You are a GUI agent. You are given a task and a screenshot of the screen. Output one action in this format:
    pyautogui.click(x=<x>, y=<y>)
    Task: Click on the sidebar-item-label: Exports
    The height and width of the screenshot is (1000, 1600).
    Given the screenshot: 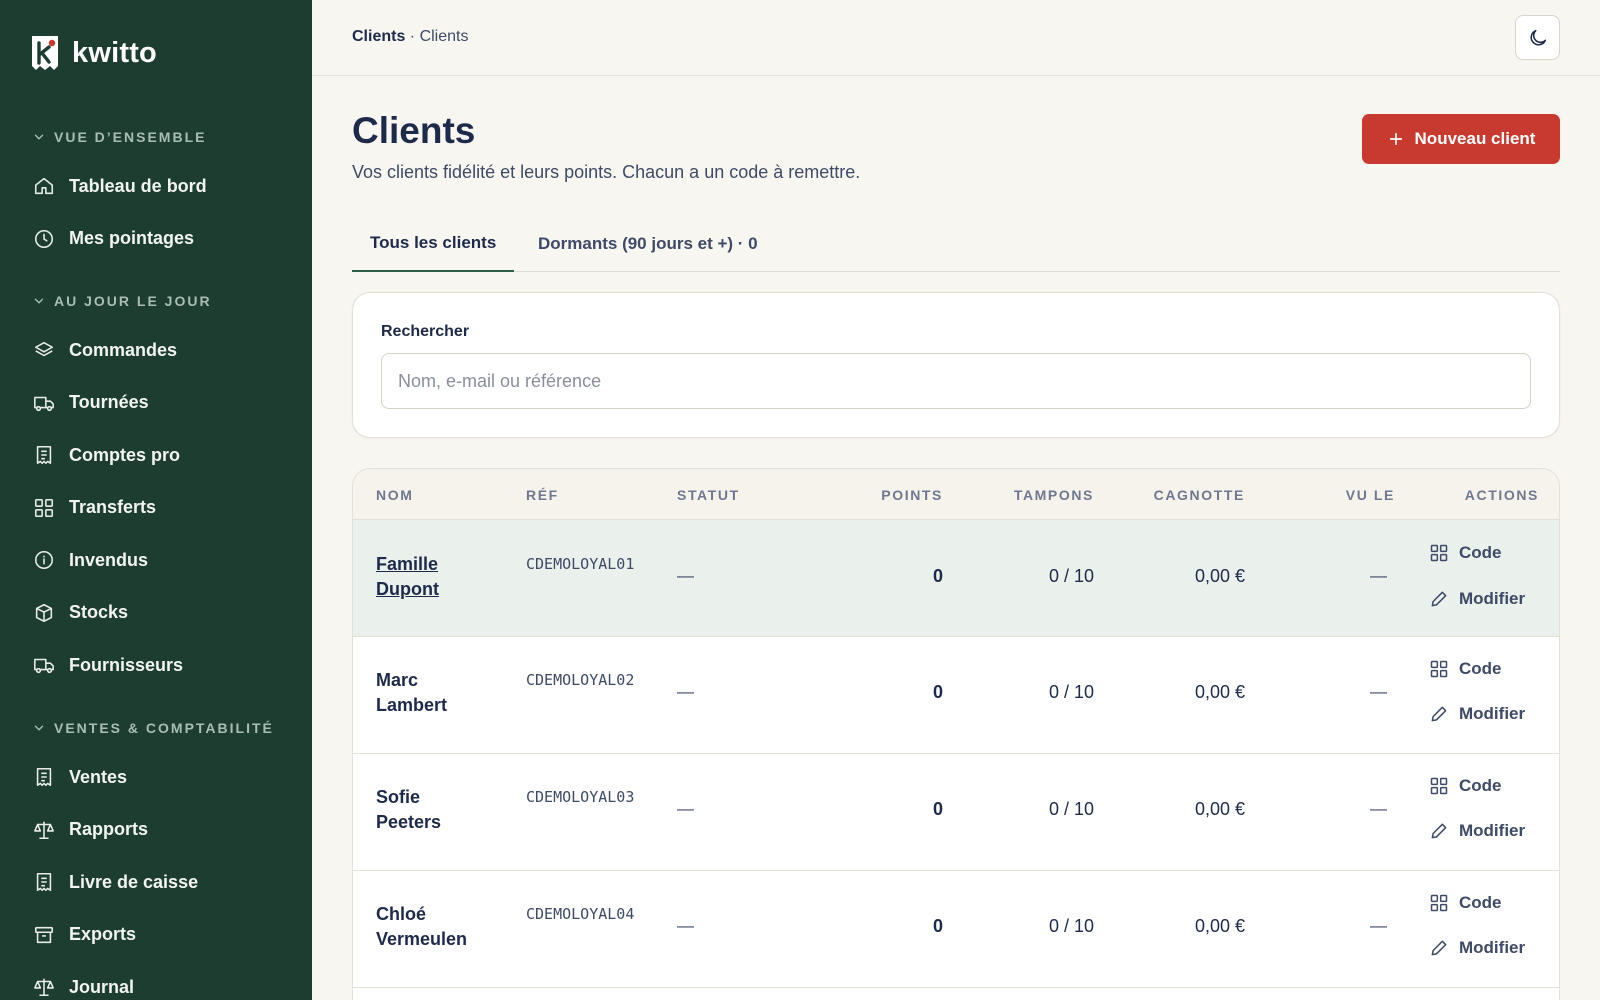 What is the action you would take?
    pyautogui.click(x=103, y=934)
    